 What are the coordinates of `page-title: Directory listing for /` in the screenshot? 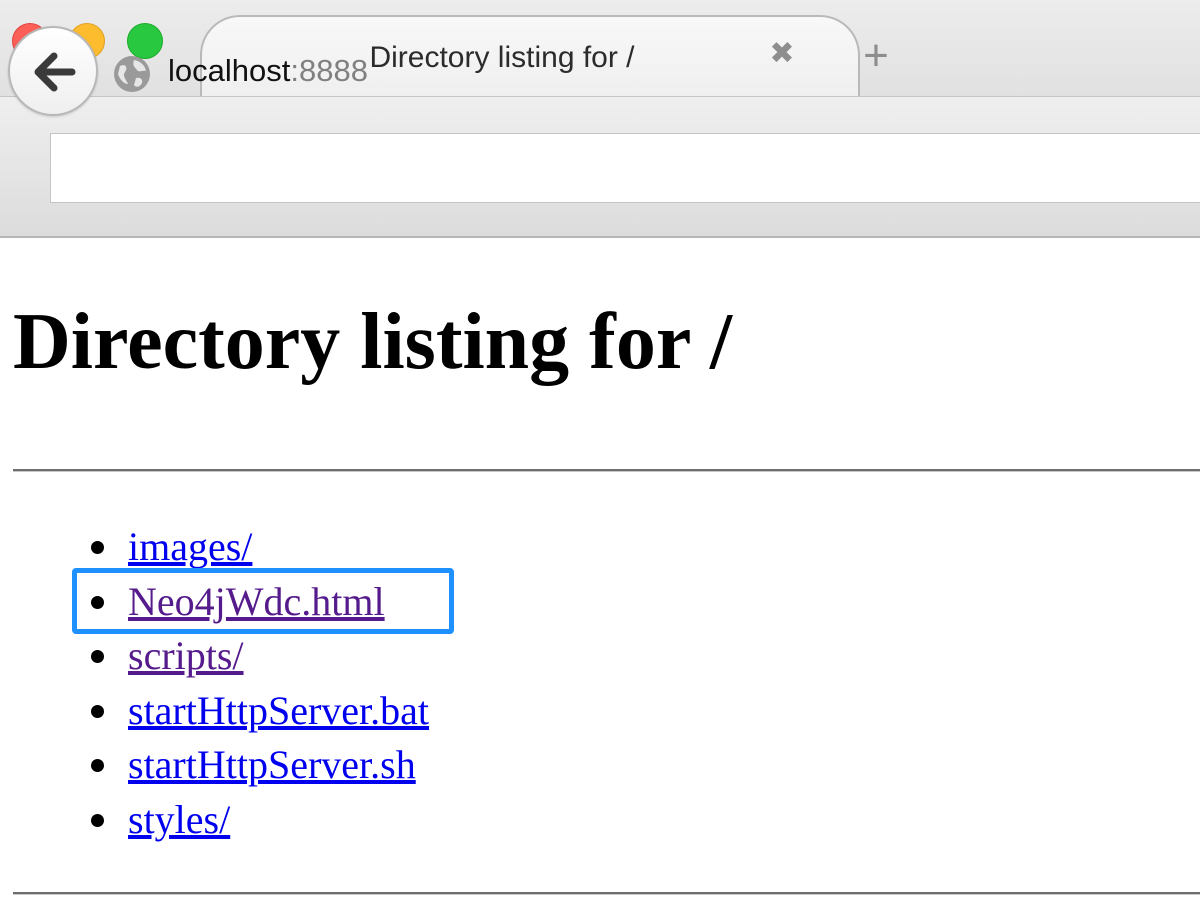 It's located at (373, 342).